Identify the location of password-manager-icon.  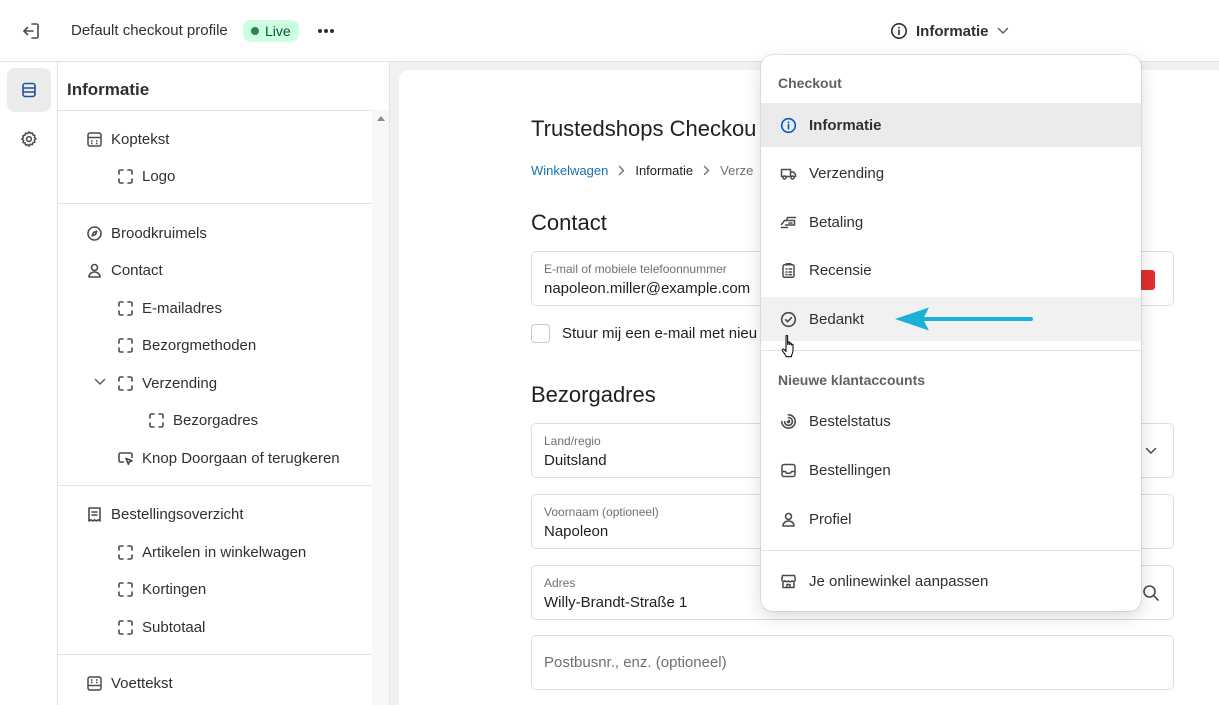
(1147, 280).